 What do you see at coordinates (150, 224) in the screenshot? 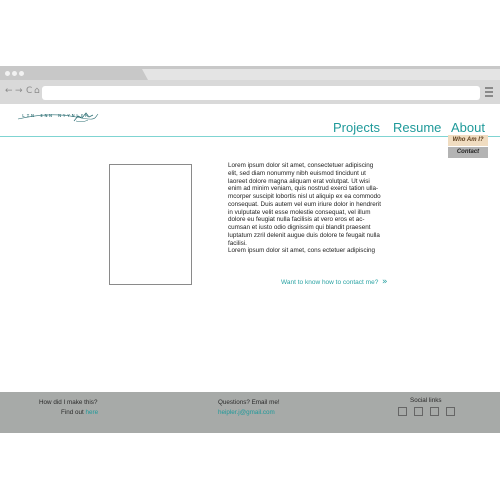
I see `profile-photo-placeholder` at bounding box center [150, 224].